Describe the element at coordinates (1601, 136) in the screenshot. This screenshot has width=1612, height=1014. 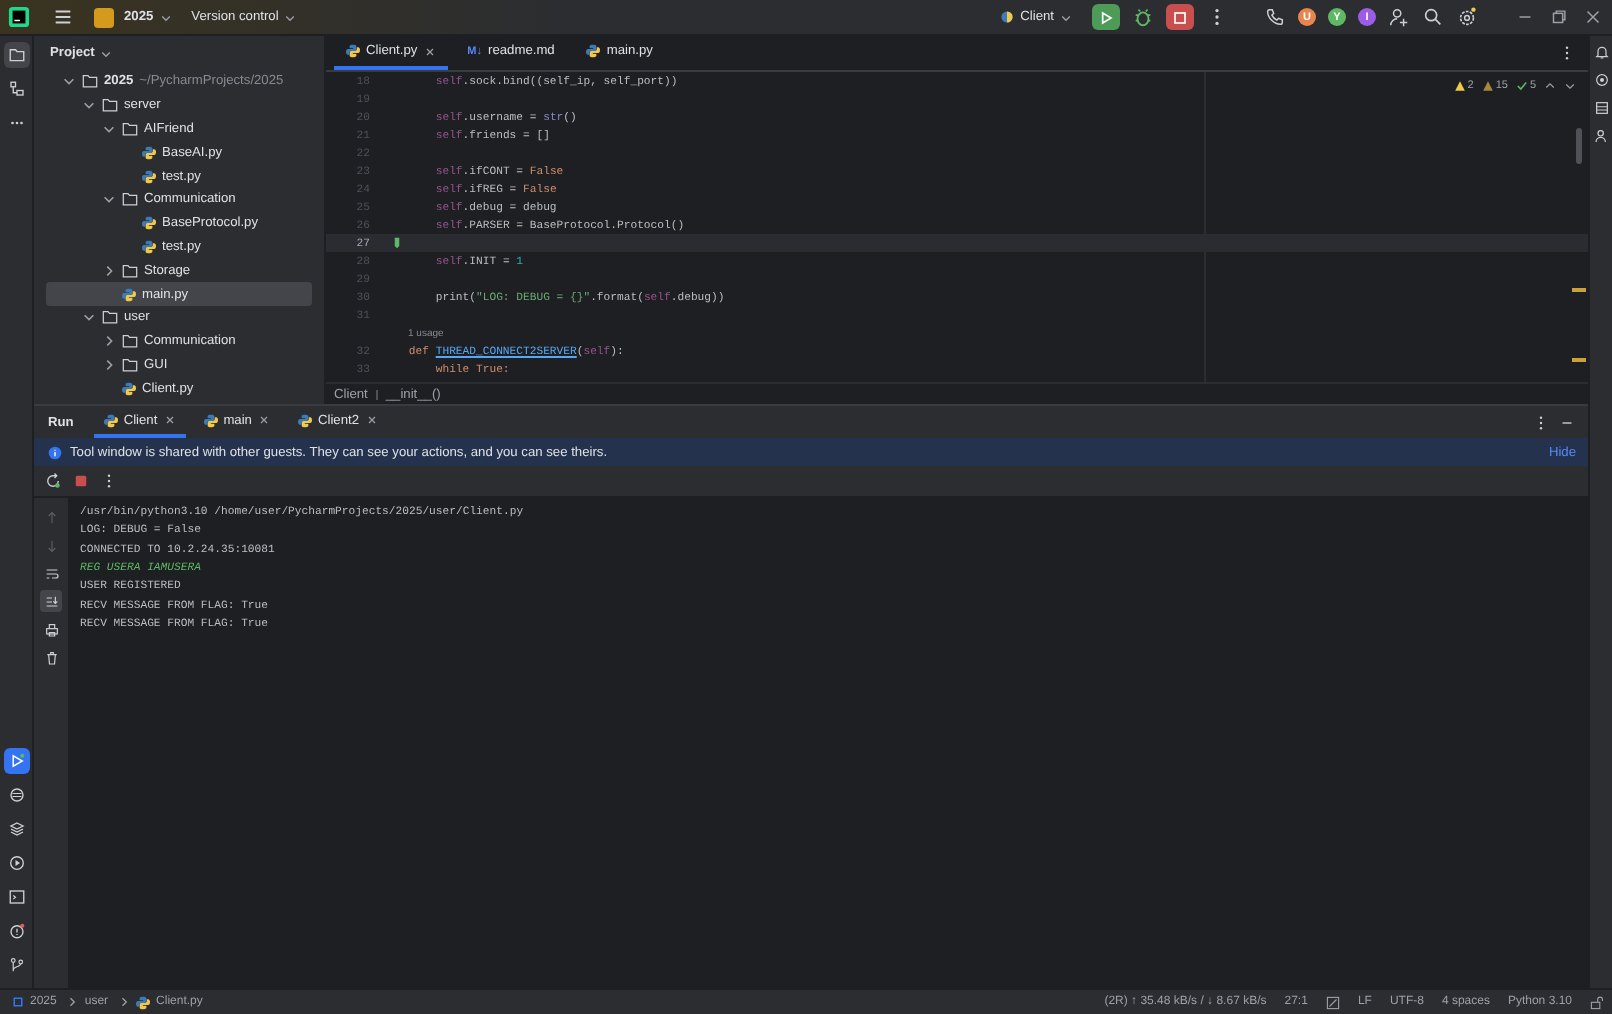
I see `user-icon` at that location.